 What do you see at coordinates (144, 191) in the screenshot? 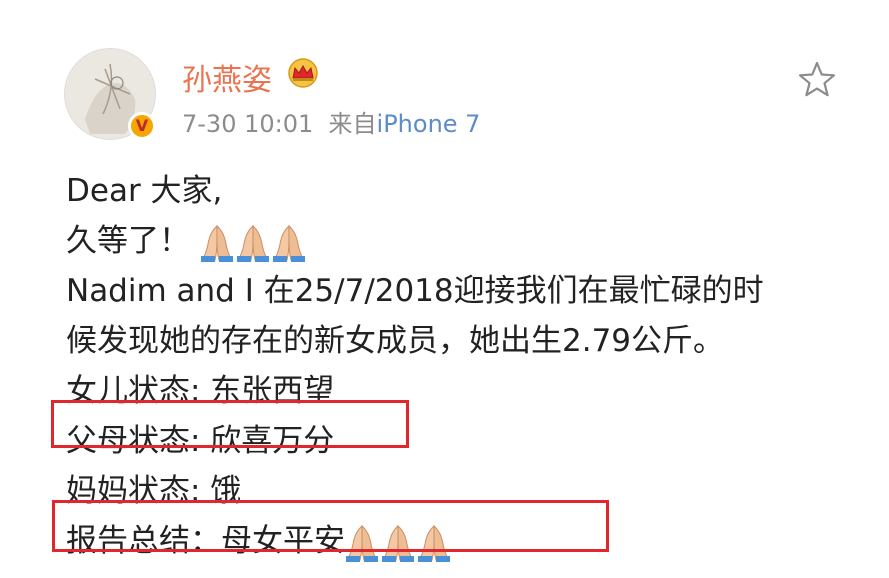
I see `content-line-1: Dear 大家,` at bounding box center [144, 191].